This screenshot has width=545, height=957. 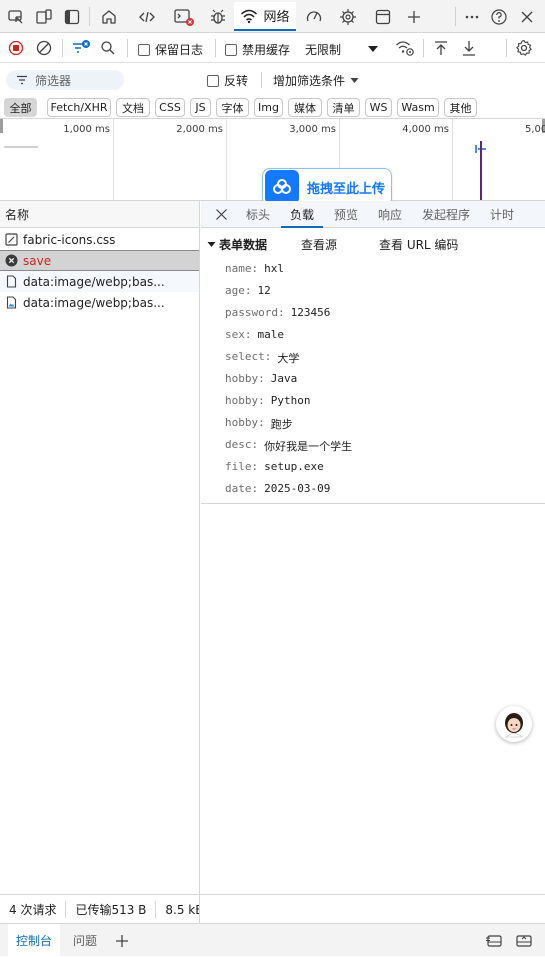 I want to click on sources-bug-icon, so click(x=218, y=16).